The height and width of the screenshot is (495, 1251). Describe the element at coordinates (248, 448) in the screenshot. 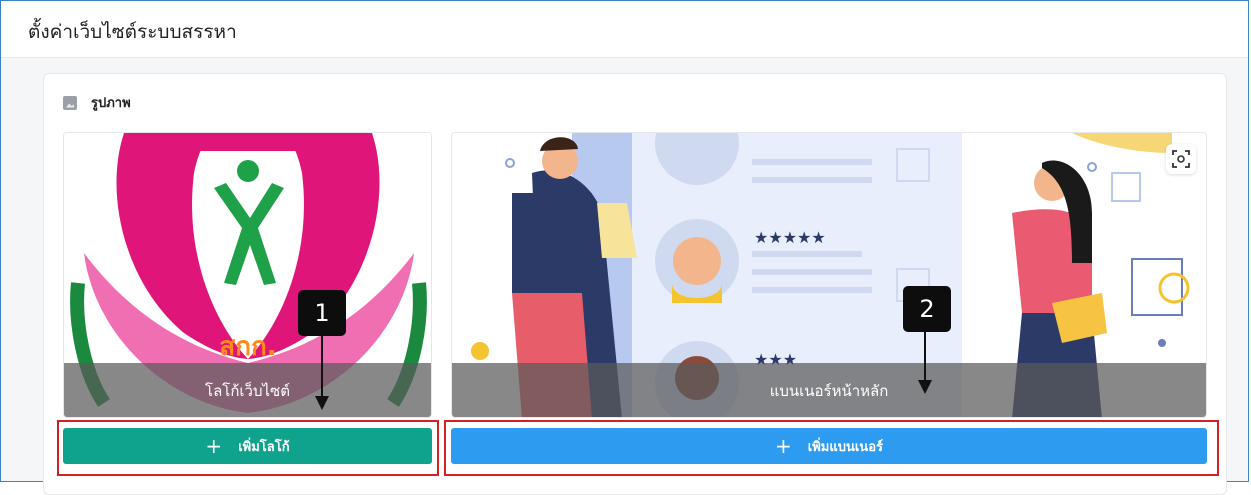

I see `highlight-box-logo` at that location.